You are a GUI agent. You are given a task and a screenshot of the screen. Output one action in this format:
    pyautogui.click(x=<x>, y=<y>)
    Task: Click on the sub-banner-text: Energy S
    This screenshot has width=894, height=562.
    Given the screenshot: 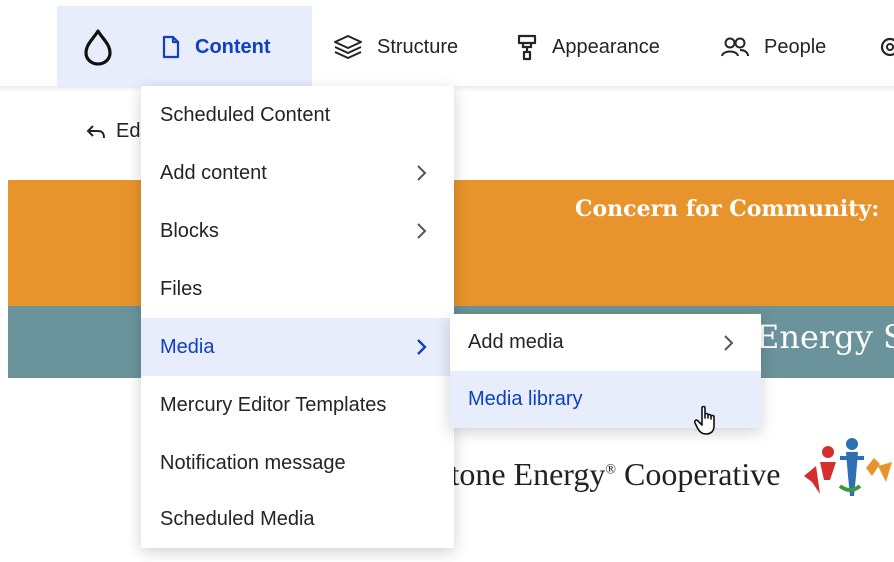 What is the action you would take?
    pyautogui.click(x=825, y=337)
    